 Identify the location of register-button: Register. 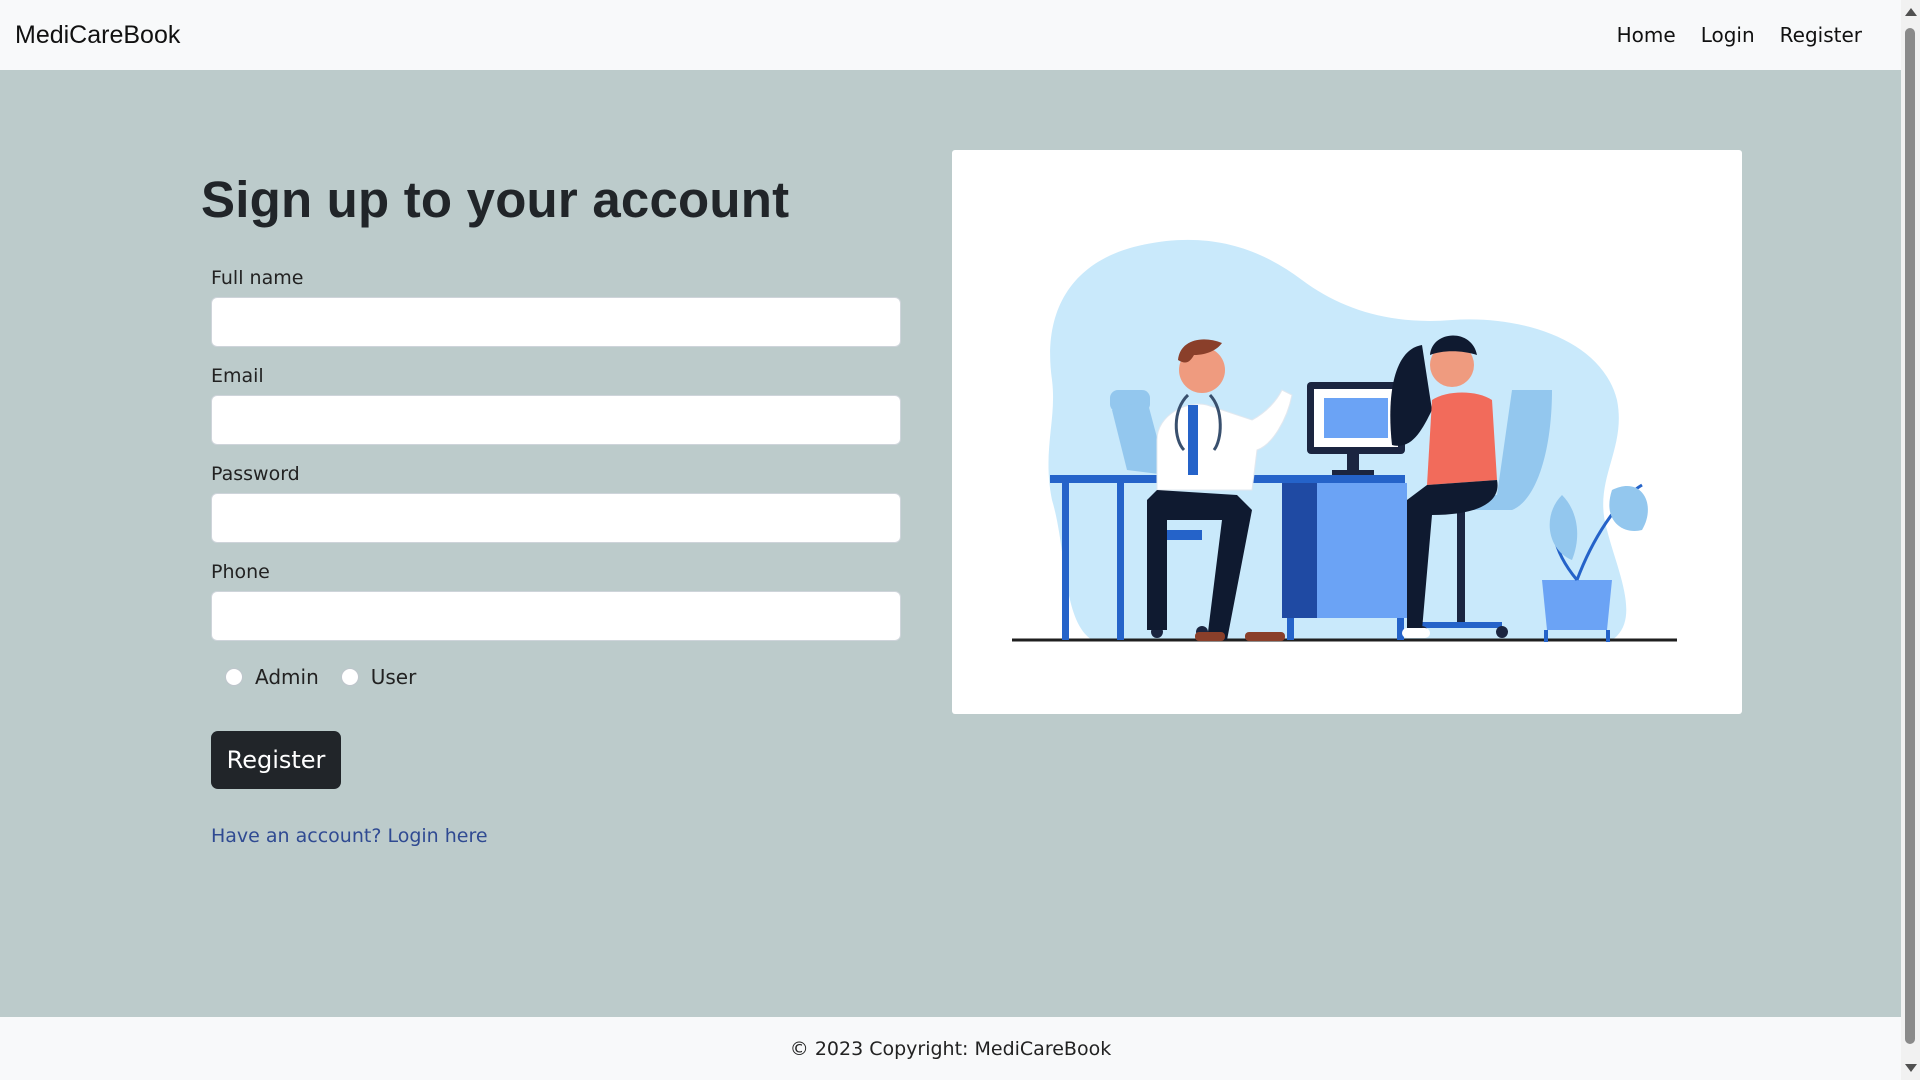
(276, 760).